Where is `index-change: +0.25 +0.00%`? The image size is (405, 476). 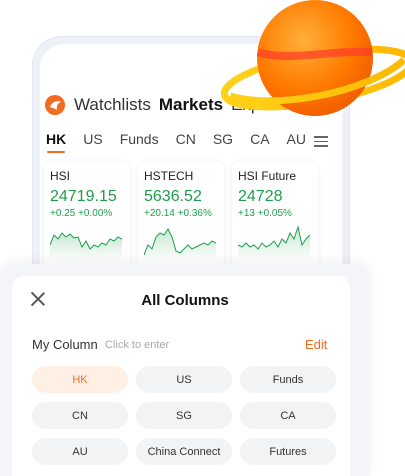 index-change: +0.25 +0.00% is located at coordinates (81, 213).